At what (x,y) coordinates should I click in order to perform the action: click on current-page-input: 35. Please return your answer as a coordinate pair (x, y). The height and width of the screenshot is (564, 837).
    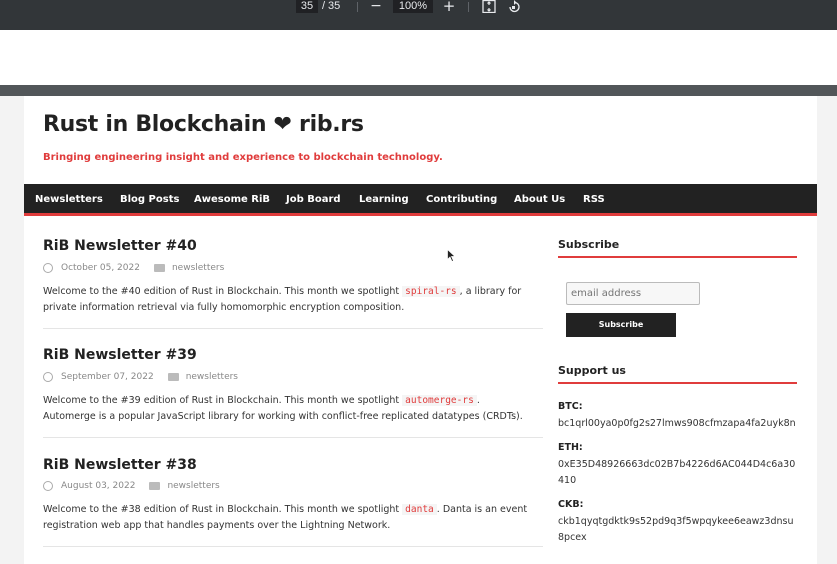
    Looking at the image, I should click on (307, 6).